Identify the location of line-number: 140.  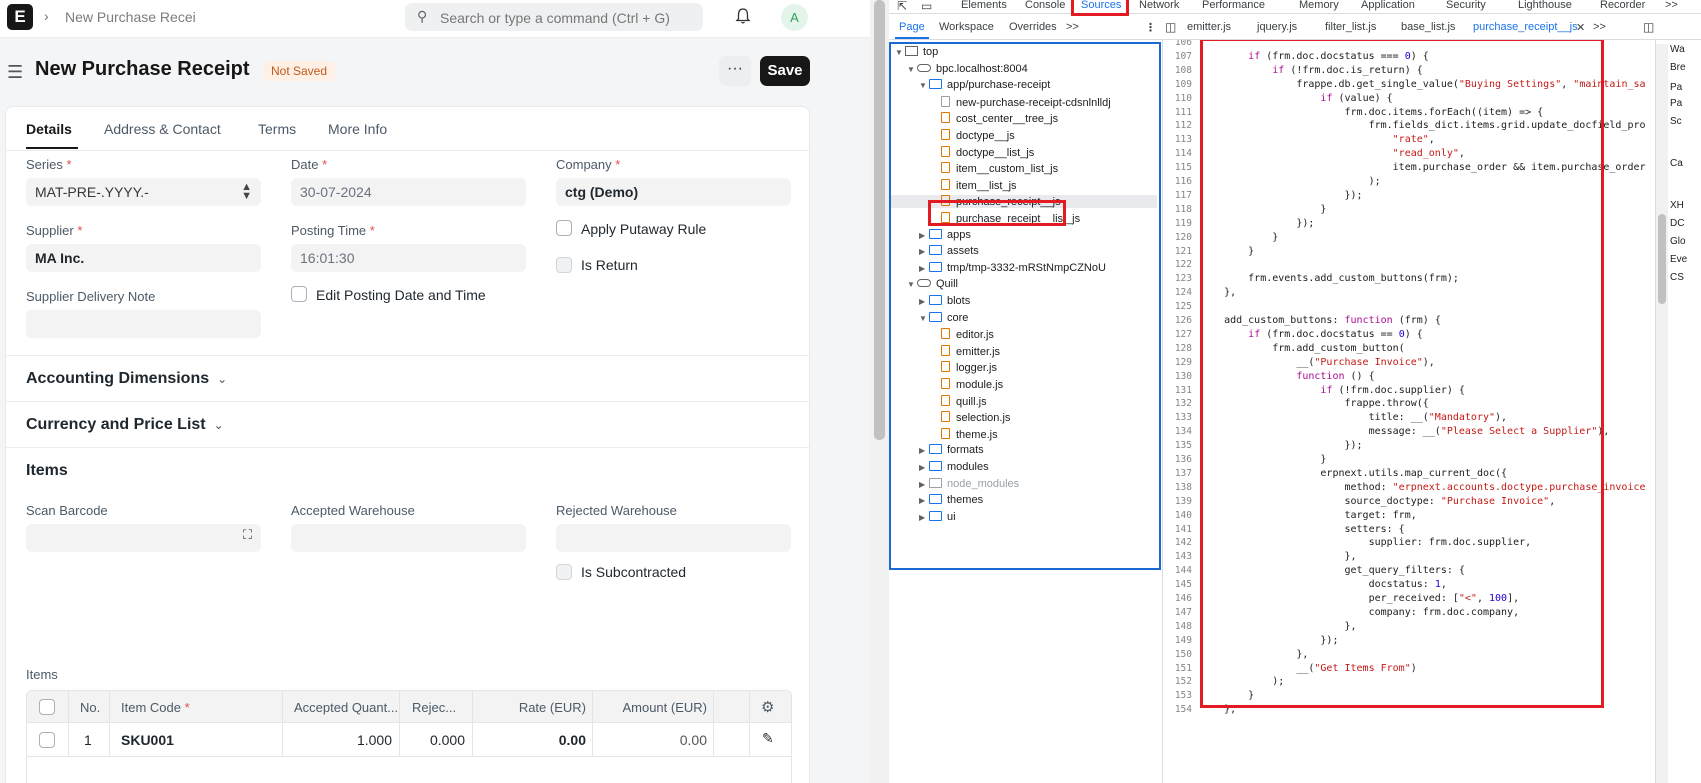
(1183, 515).